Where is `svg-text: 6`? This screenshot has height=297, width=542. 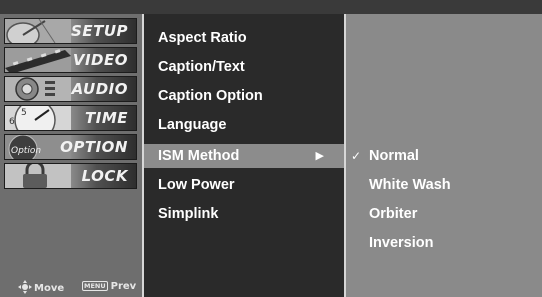 svg-text: 6 is located at coordinates (12, 122).